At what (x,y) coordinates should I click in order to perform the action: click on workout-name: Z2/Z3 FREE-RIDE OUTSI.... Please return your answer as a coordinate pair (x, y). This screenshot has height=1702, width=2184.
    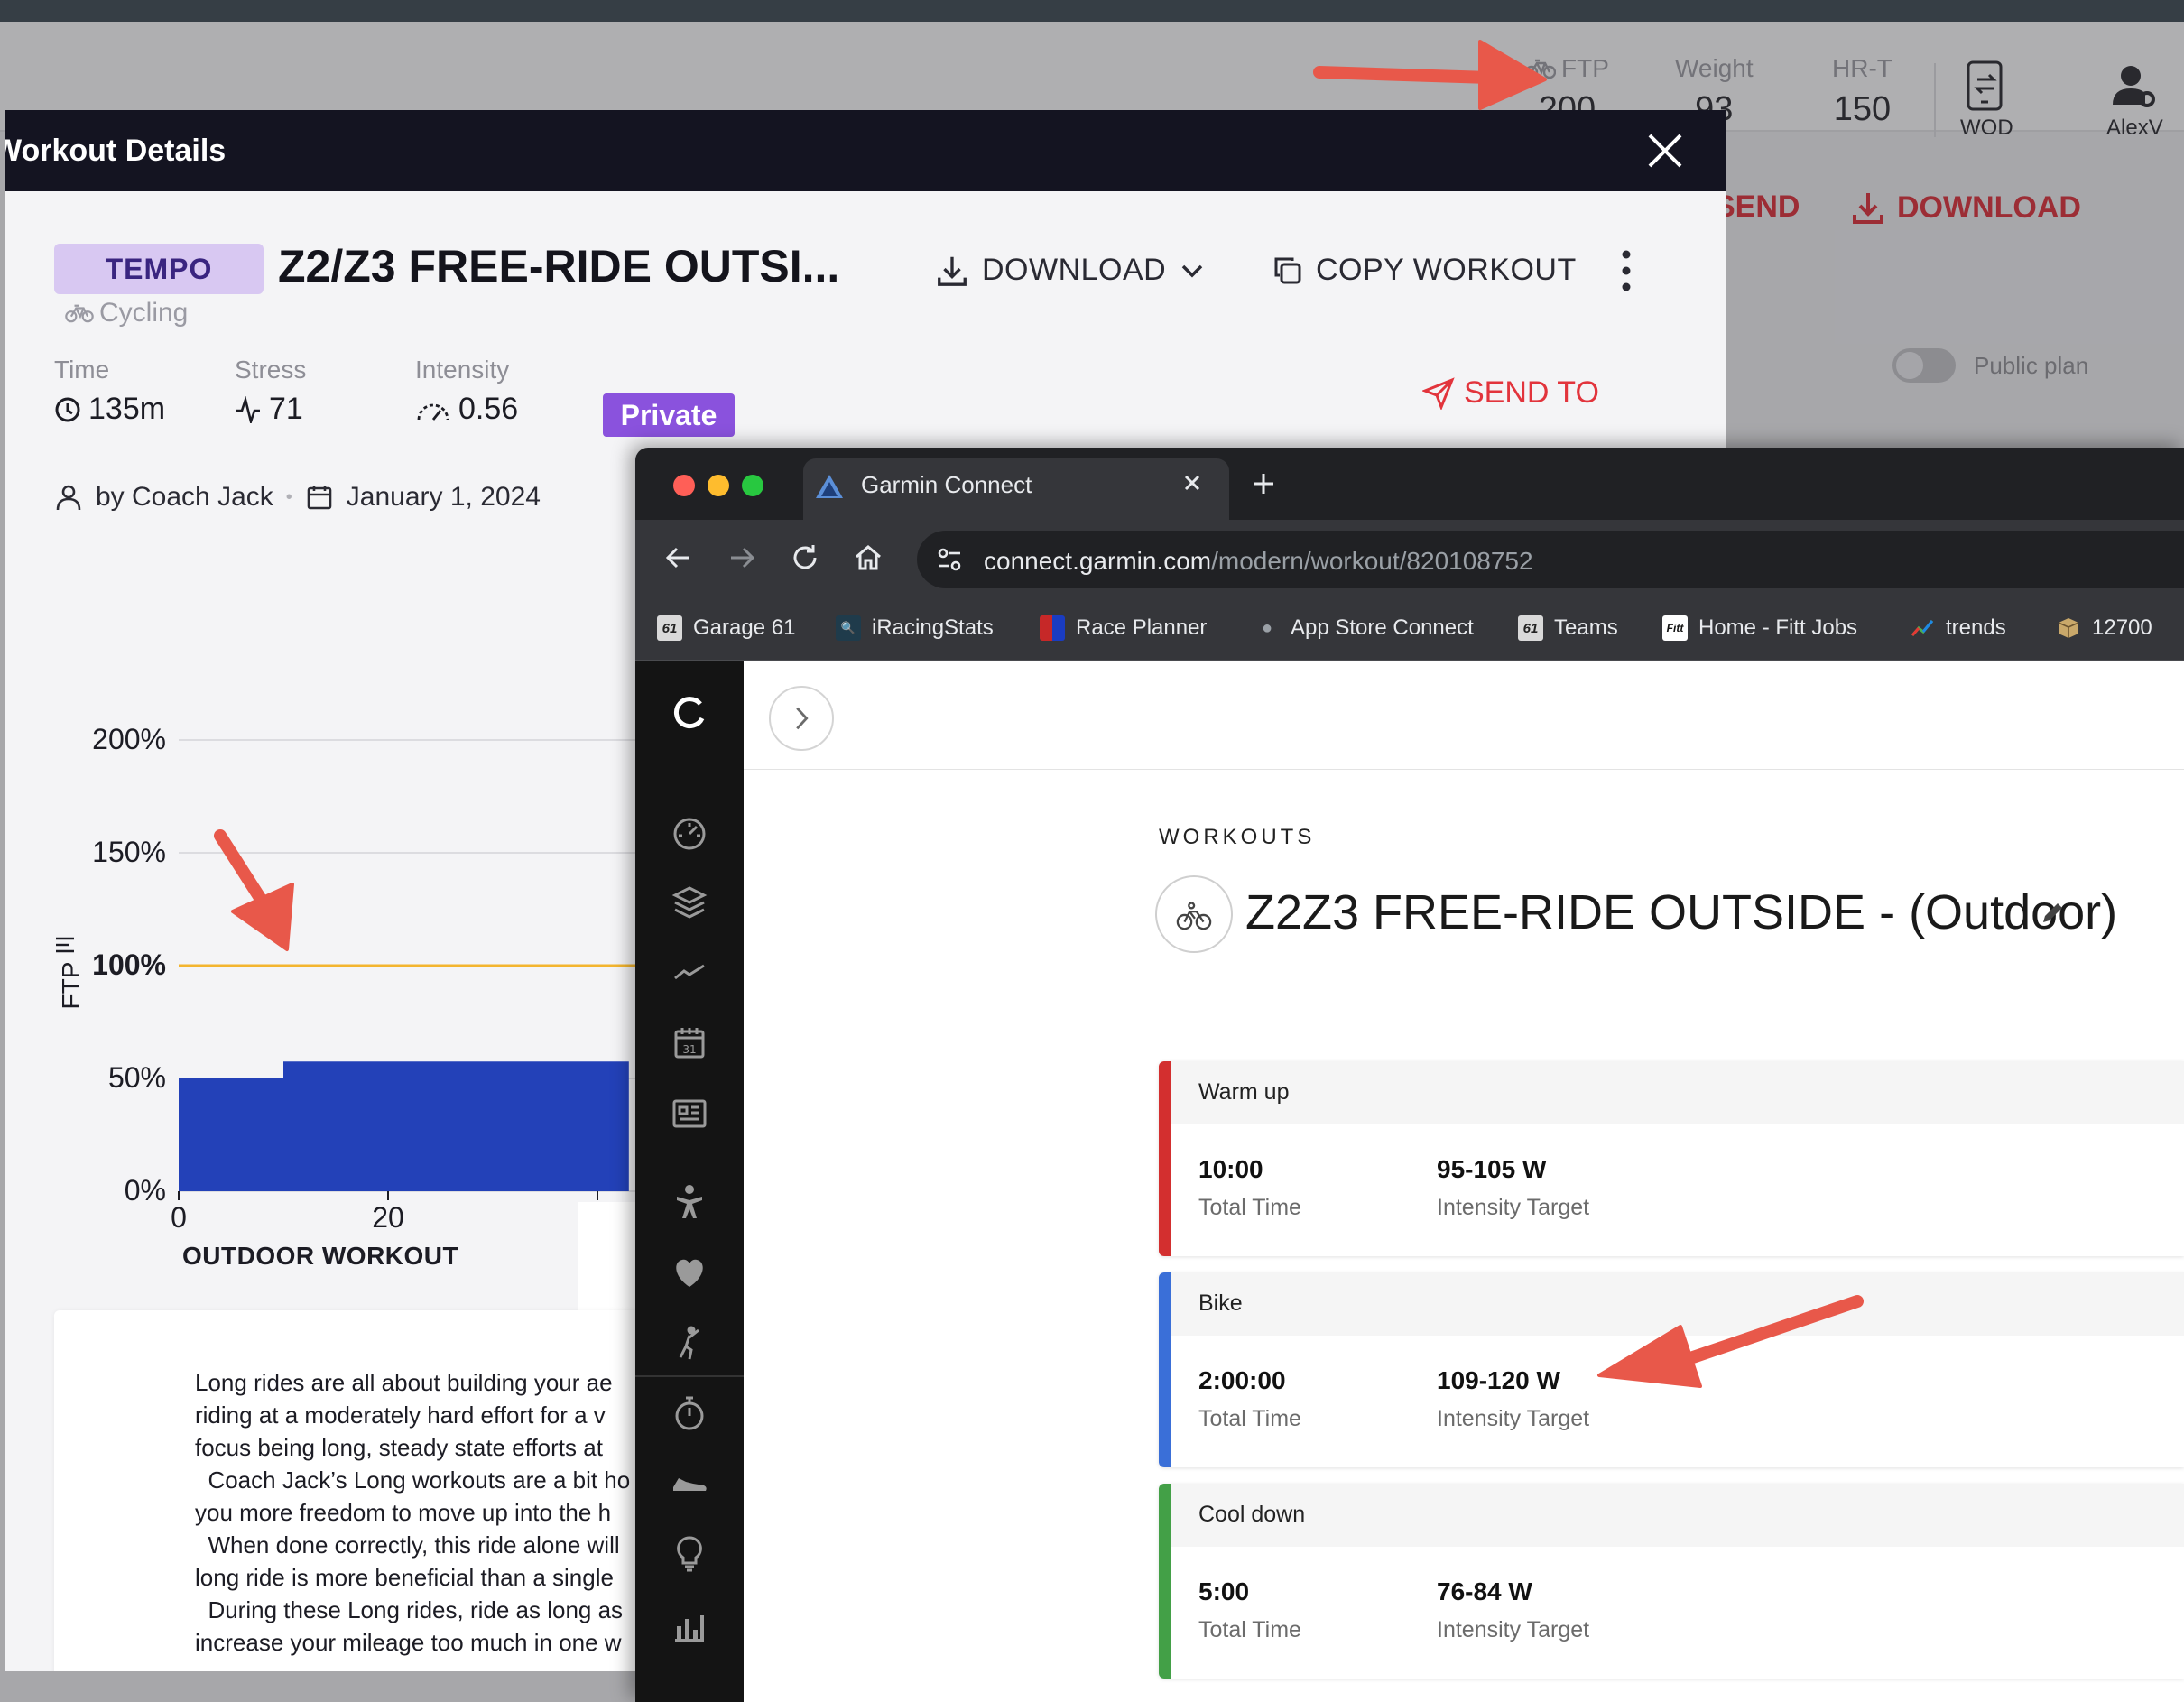
    Looking at the image, I should click on (559, 266).